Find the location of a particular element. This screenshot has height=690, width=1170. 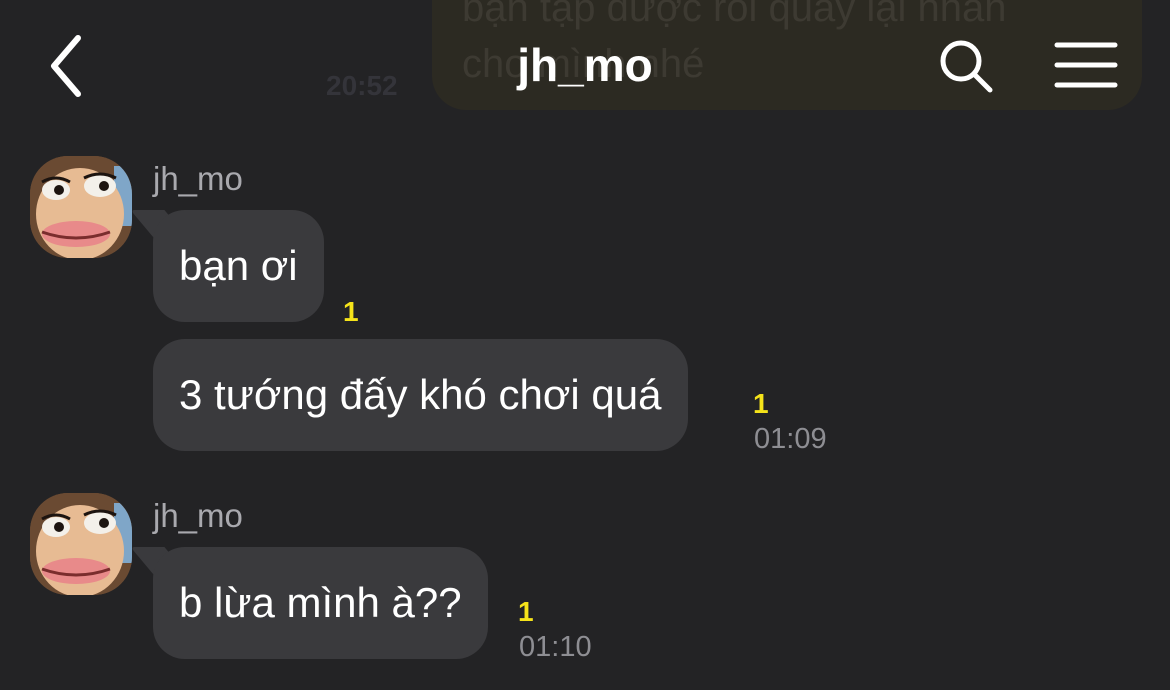

menu-button is located at coordinates (1086, 65).